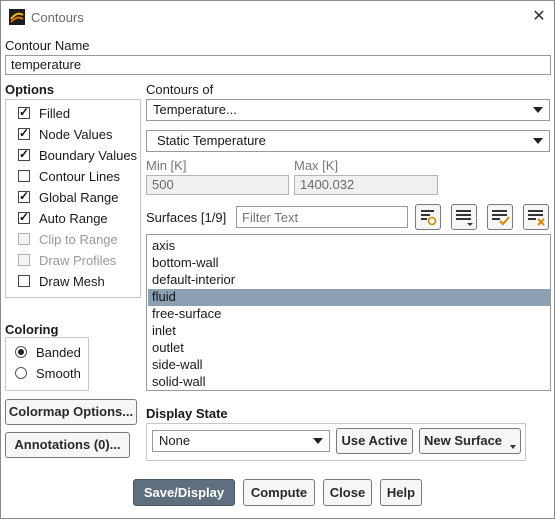 Image resolution: width=555 pixels, height=519 pixels. I want to click on close-button: Close, so click(347, 492).